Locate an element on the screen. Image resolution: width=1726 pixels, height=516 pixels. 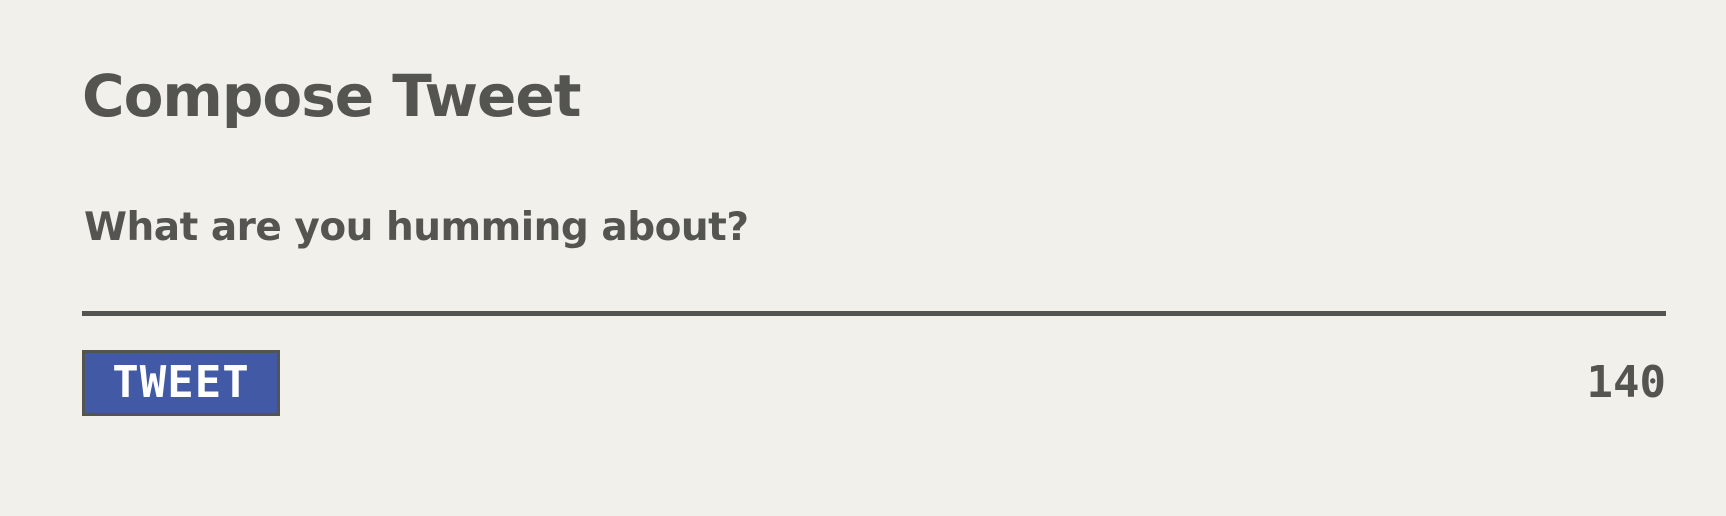
tweet-button: TWEET is located at coordinates (181, 383).